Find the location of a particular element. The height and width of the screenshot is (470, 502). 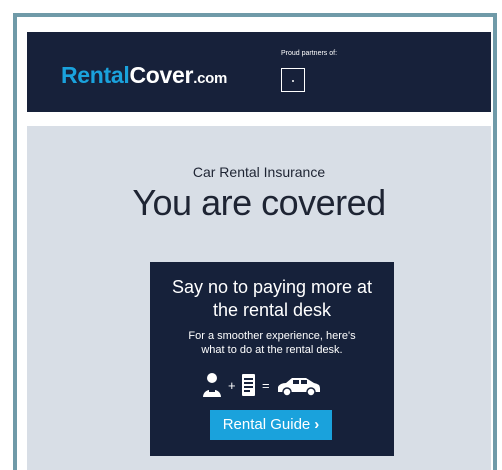

person-plus-document-equals-car: + = is located at coordinates (272, 385).